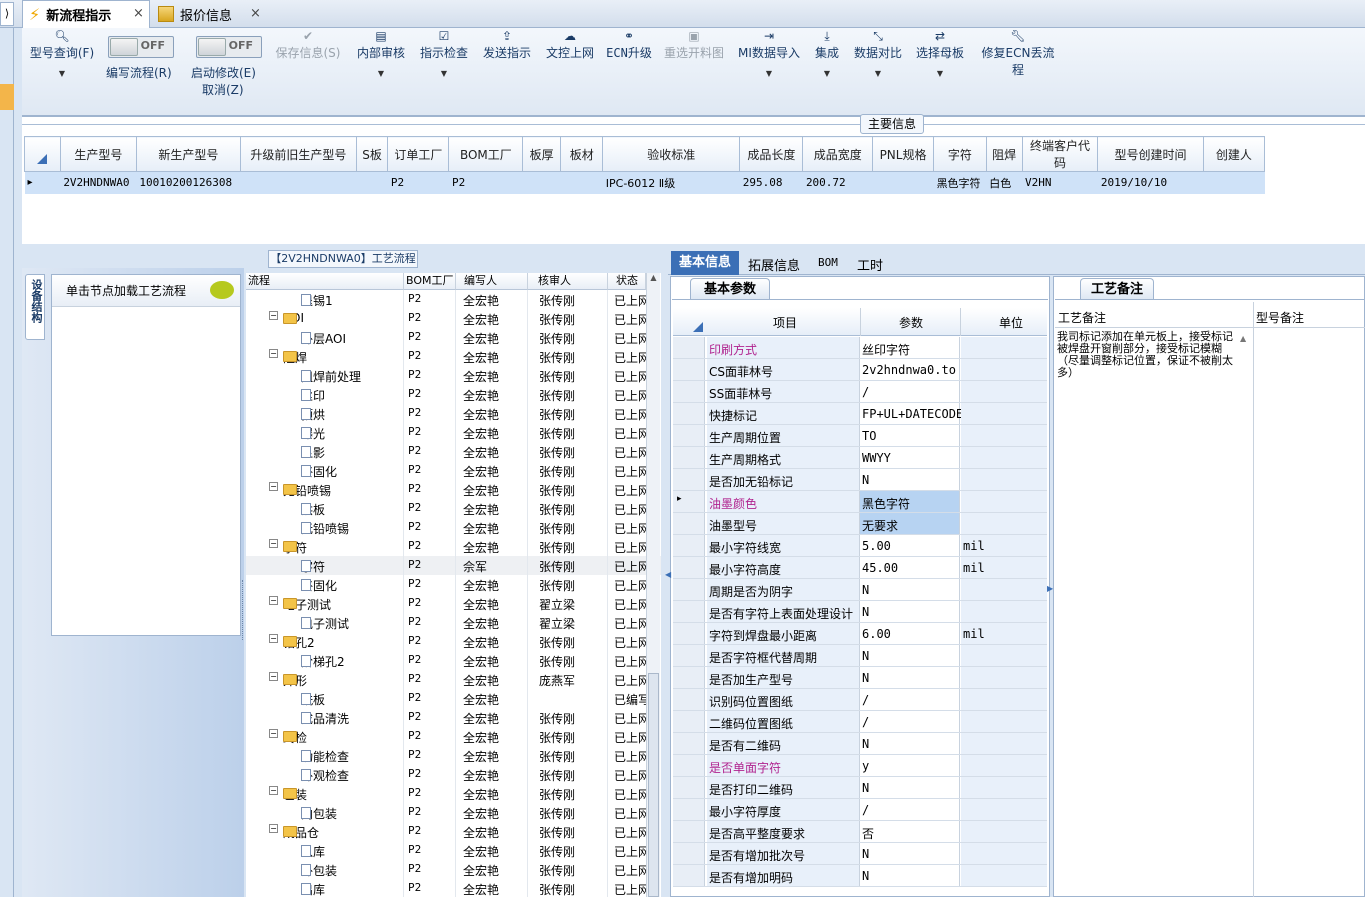 This screenshot has height=897, width=1365. What do you see at coordinates (453, 603) in the screenshot?
I see `tree-row: − 电子测试 P2 全宏艳 翟立梁 已上网` at bounding box center [453, 603].